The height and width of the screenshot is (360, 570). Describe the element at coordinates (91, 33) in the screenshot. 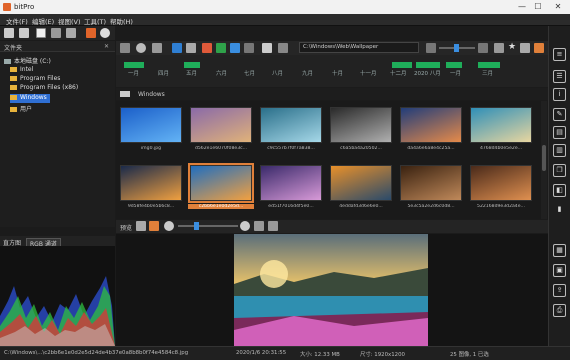

I see `browse-icon` at that location.